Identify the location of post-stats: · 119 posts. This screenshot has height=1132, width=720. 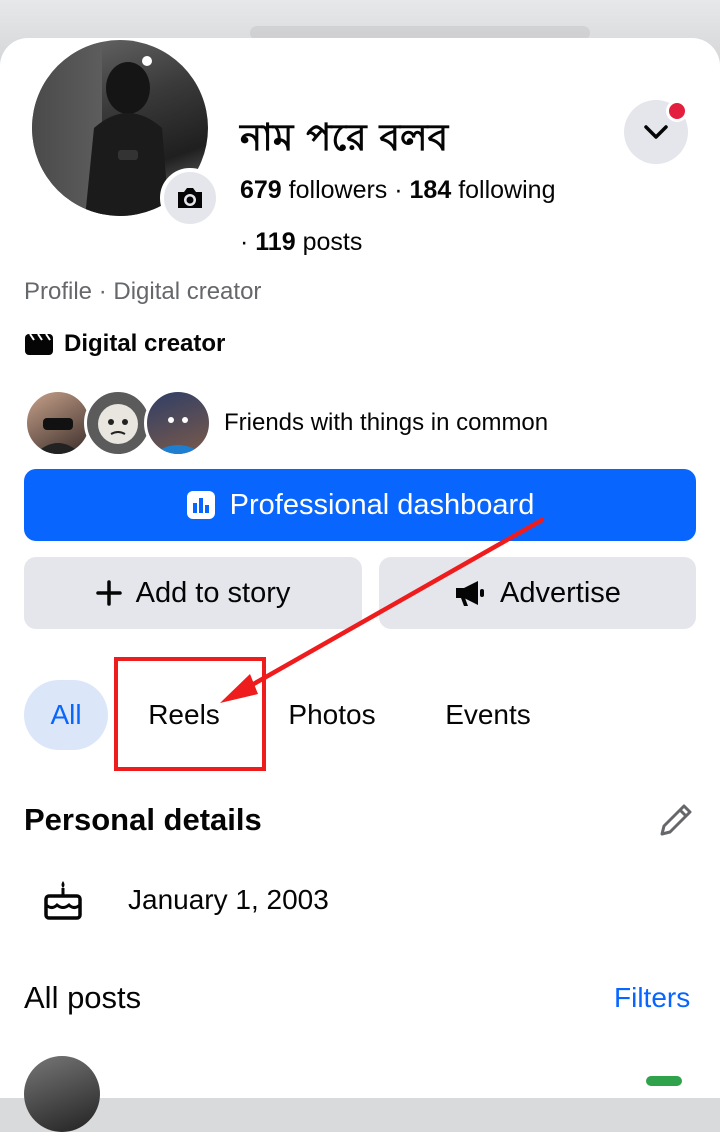
(301, 242).